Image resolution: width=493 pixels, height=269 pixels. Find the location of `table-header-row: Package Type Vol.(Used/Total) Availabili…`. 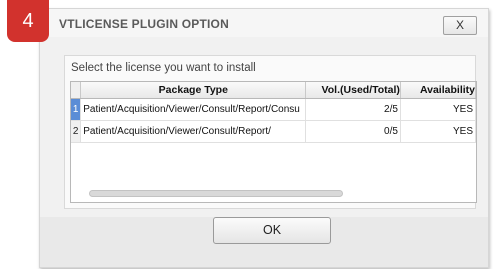

table-header-row: Package Type Vol.(Used/Total) Availabili… is located at coordinates (273, 90).